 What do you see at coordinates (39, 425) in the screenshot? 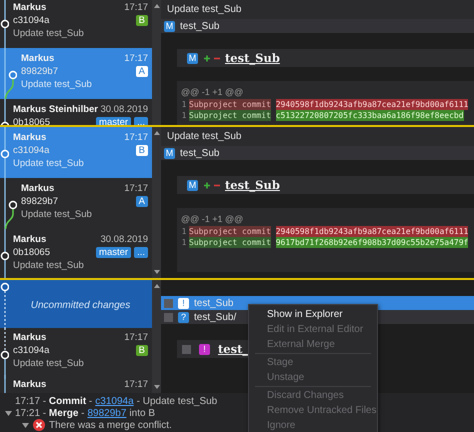
I see `error-icon` at bounding box center [39, 425].